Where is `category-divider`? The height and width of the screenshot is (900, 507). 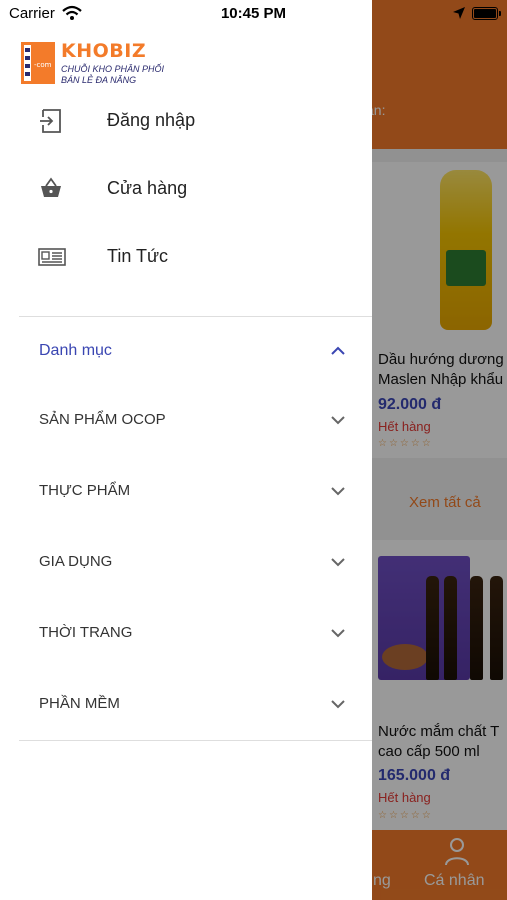
category-divider is located at coordinates (195, 740).